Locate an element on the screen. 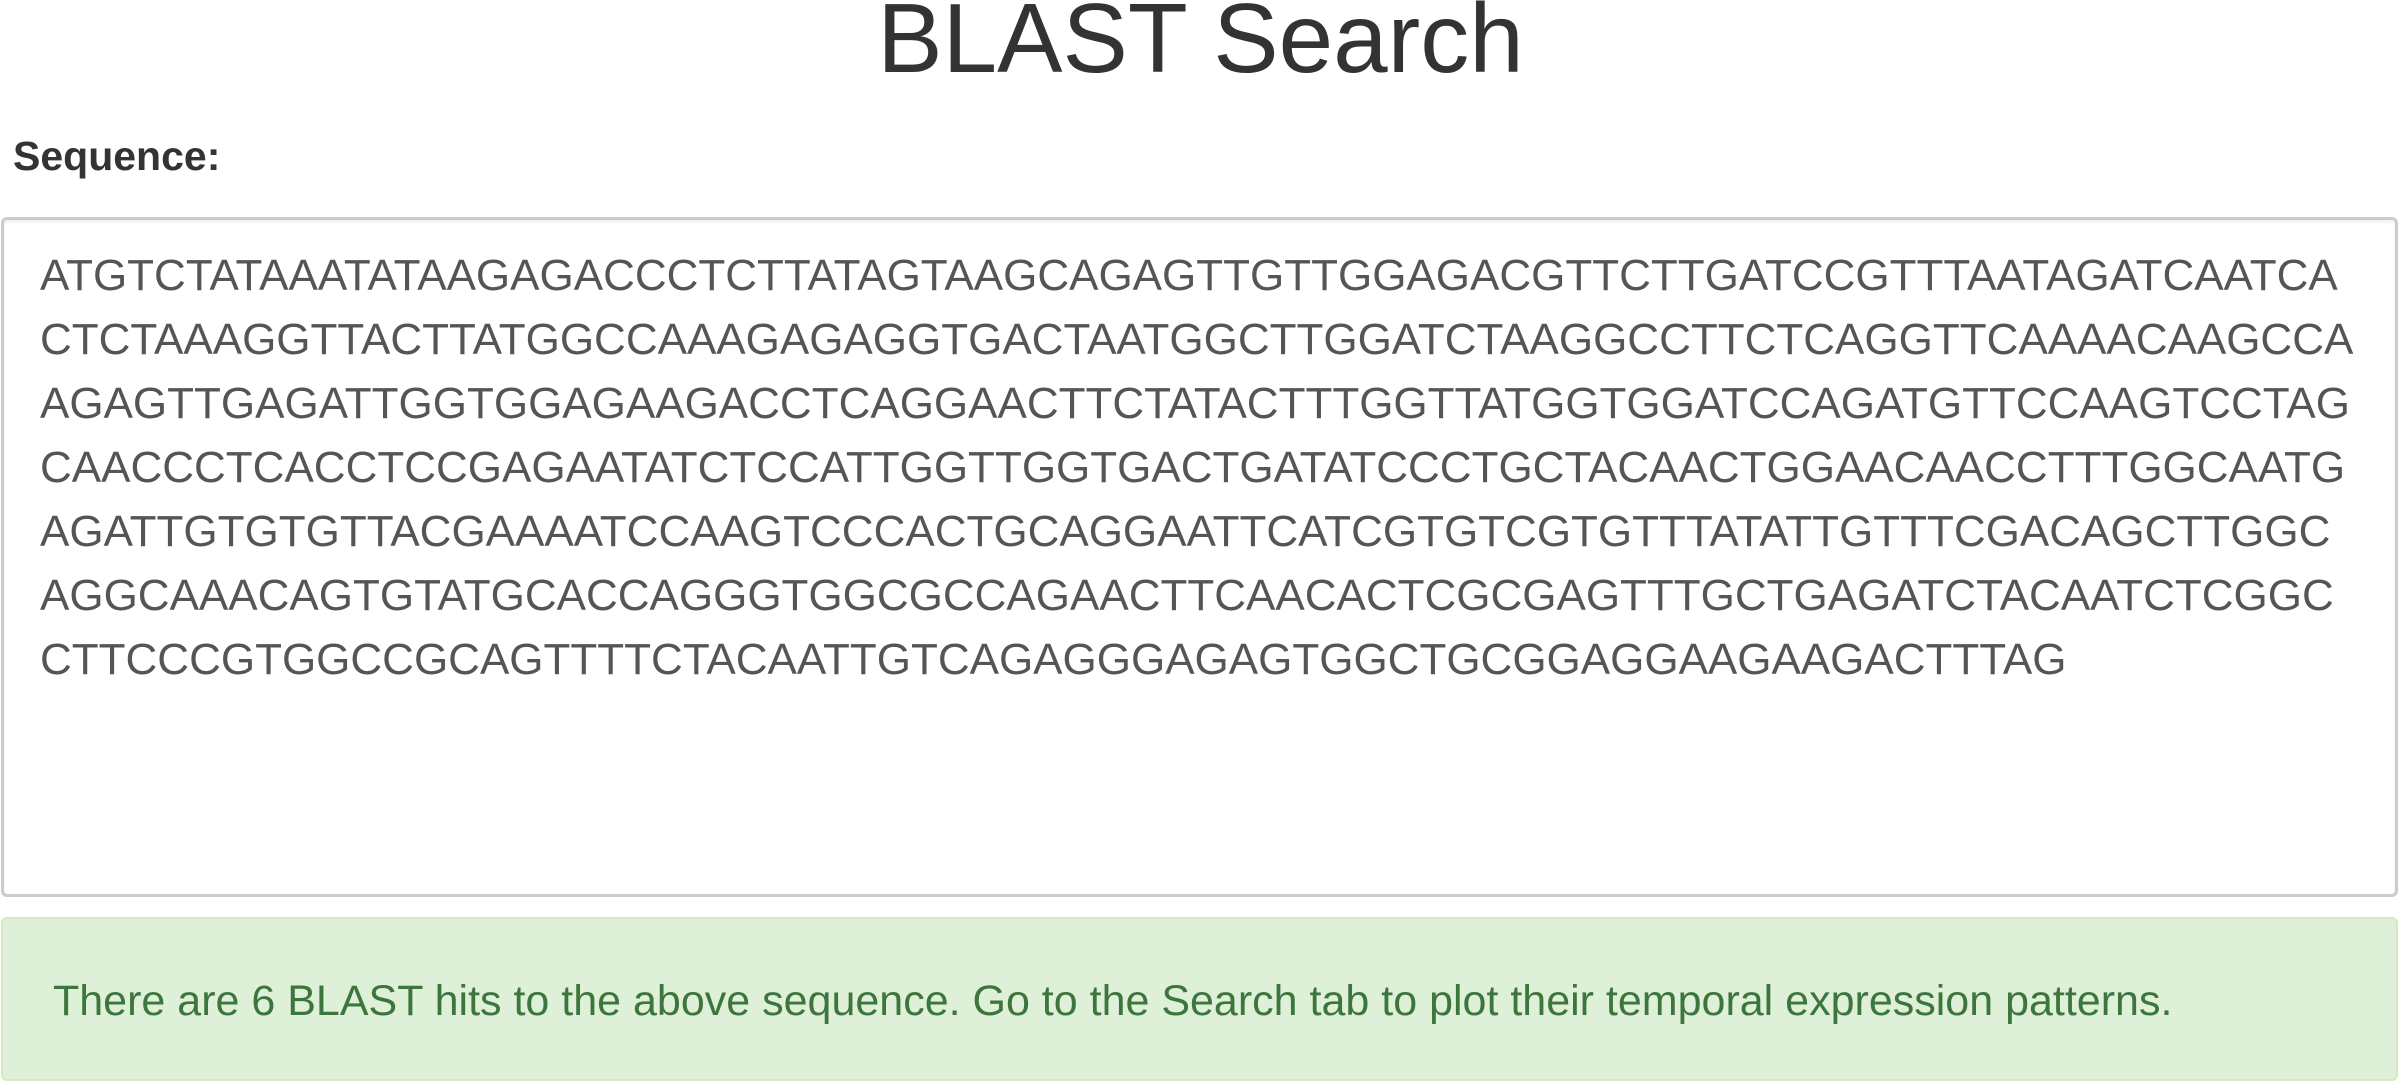 This screenshot has height=1083, width=2401. sequence-label: Sequence: is located at coordinates (117, 156).